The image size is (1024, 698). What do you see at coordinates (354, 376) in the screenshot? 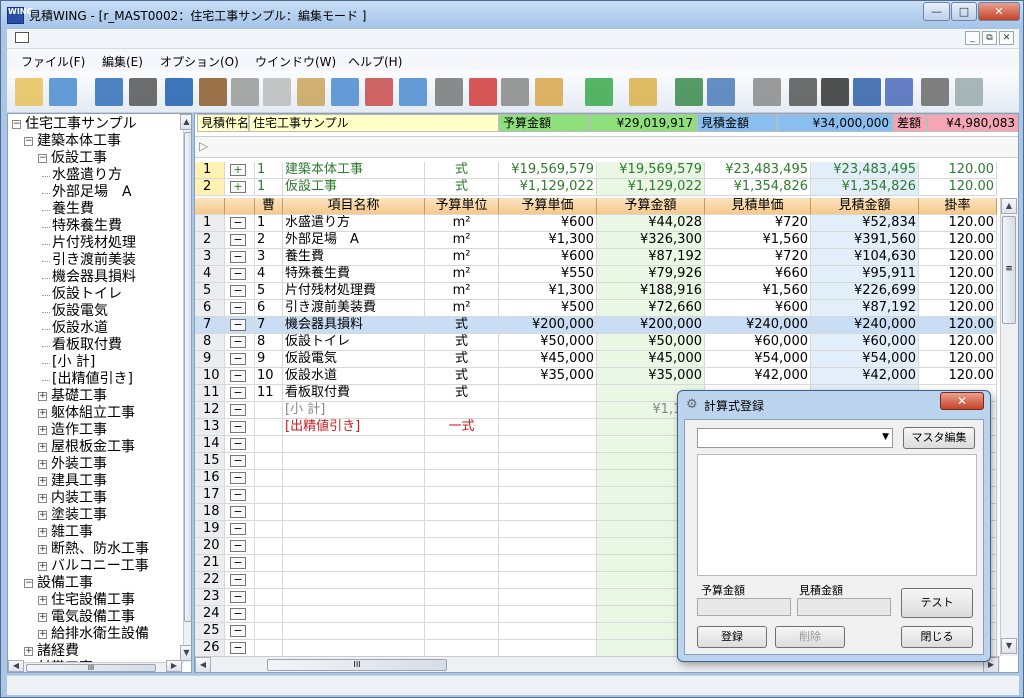
I see `item-name: 仮設水道` at bounding box center [354, 376].